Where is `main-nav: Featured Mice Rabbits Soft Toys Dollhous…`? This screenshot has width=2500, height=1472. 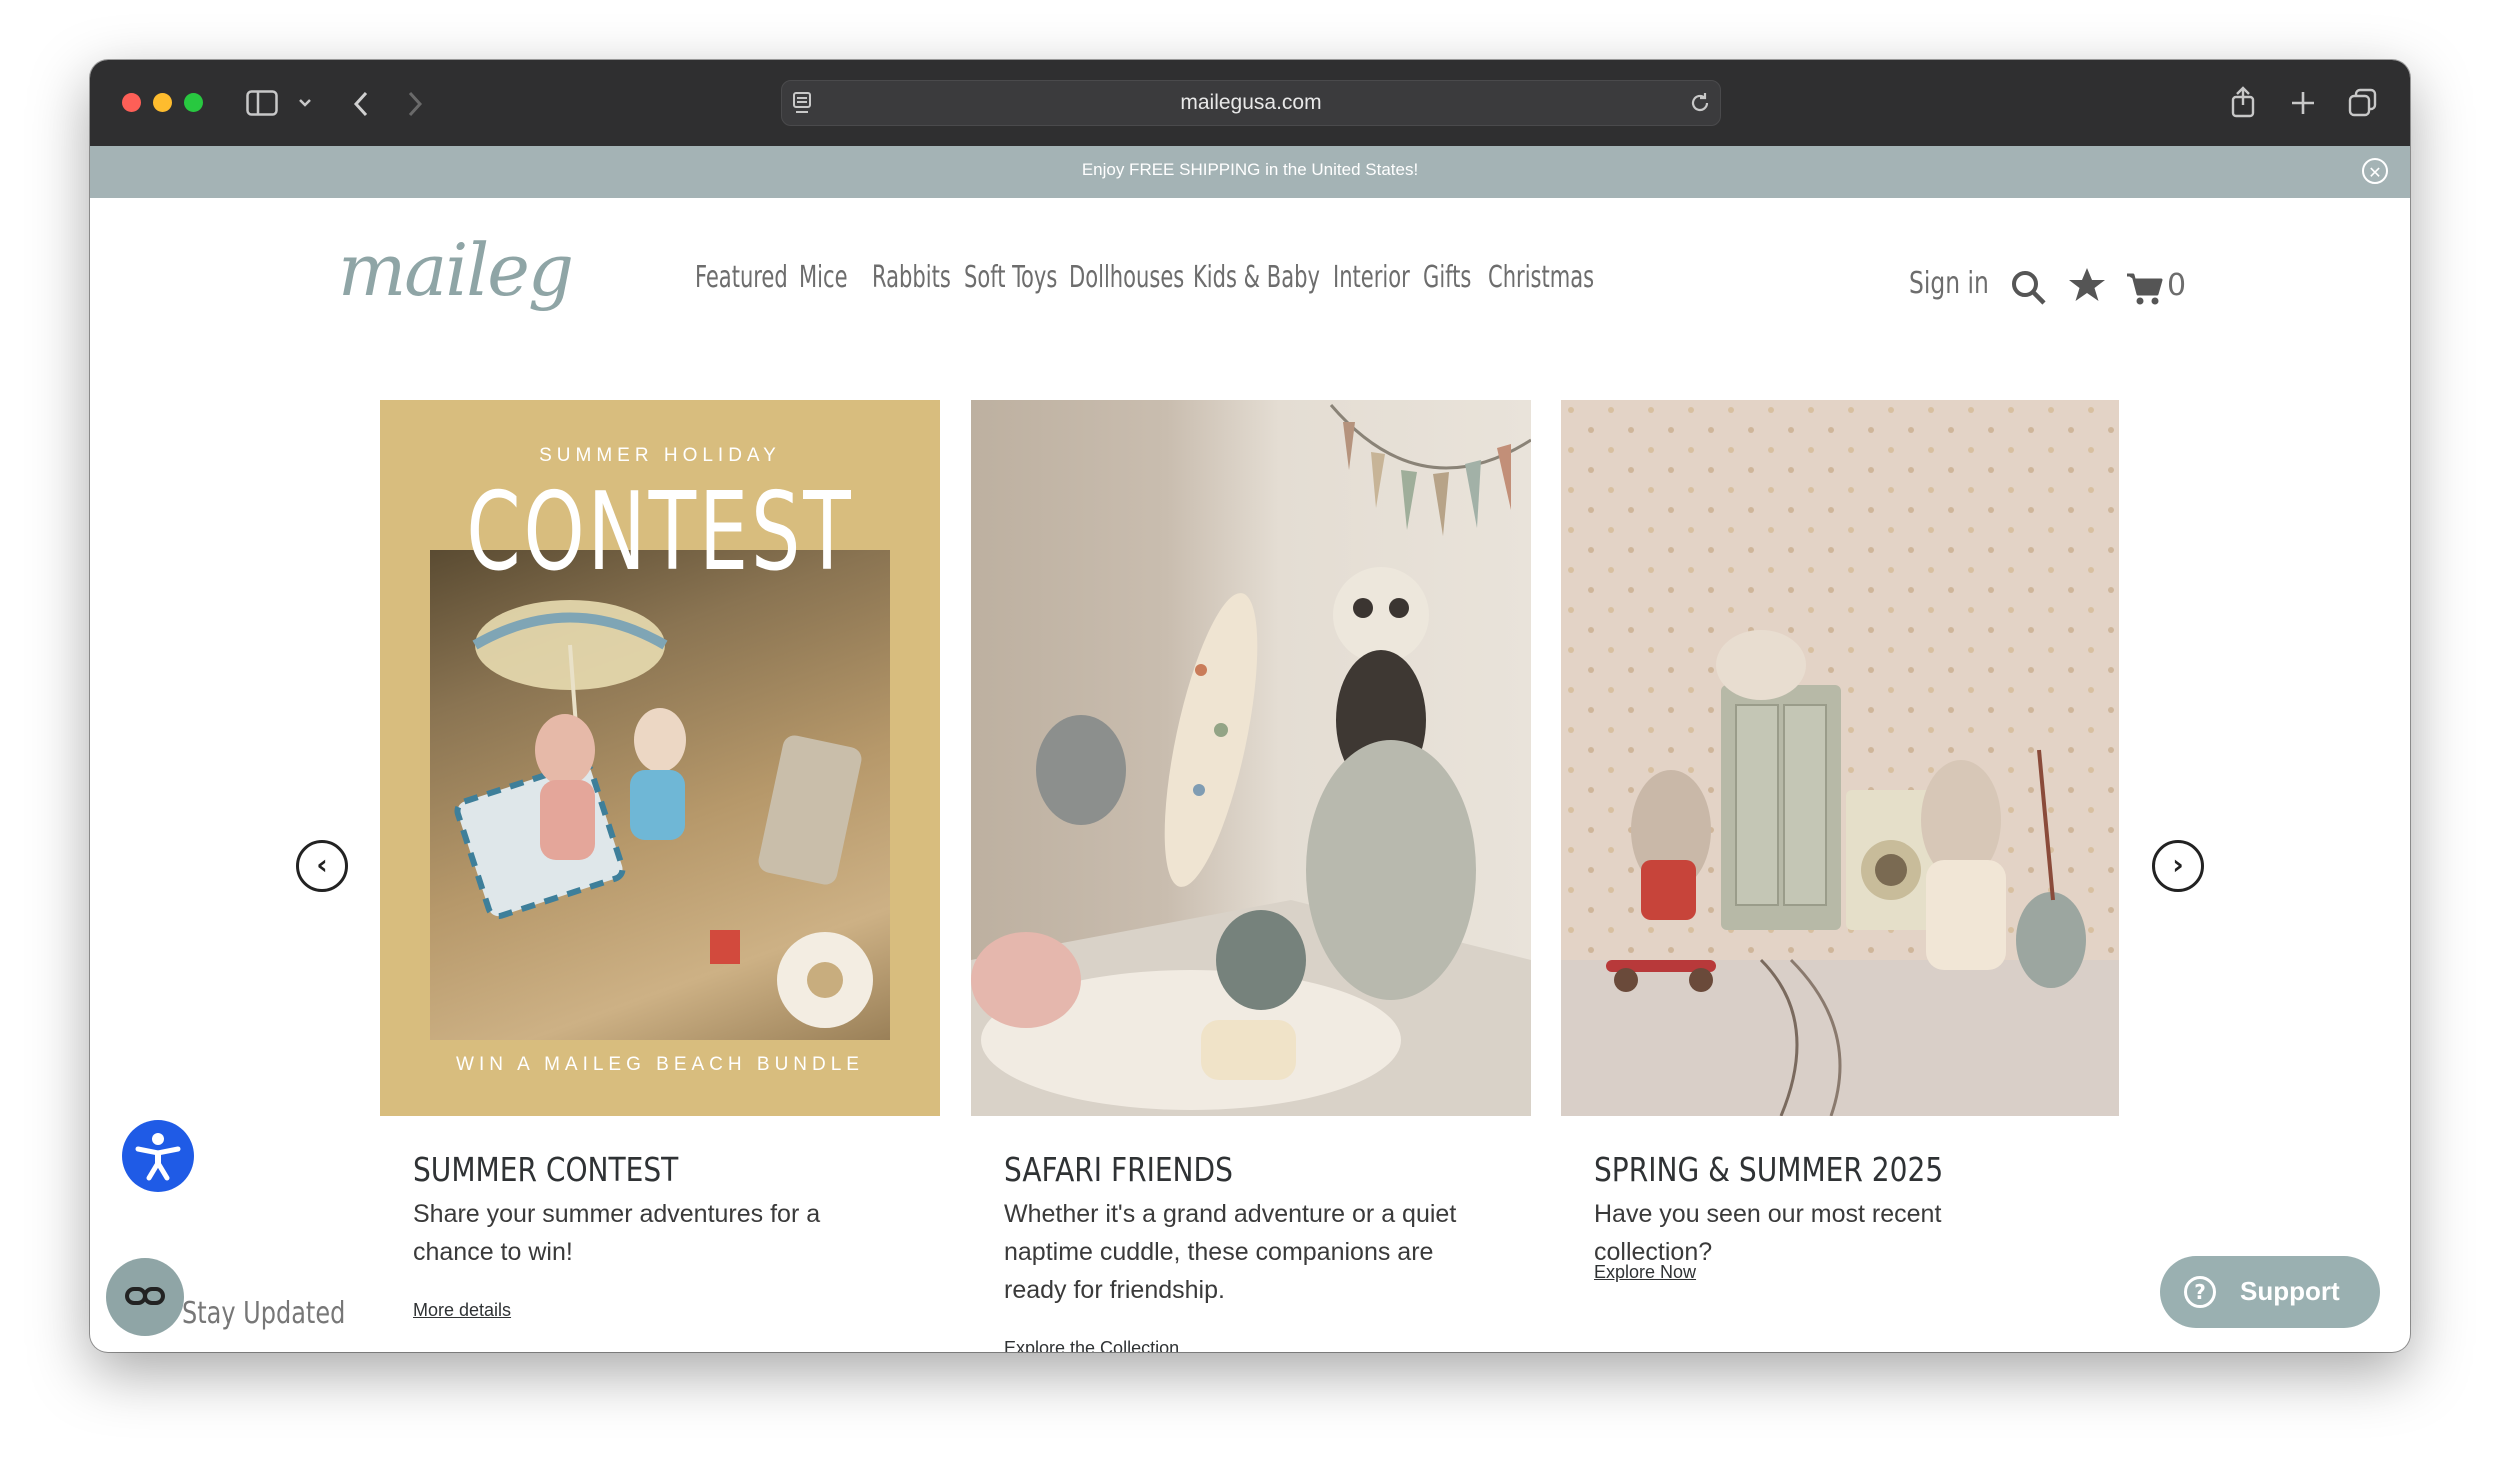 main-nav: Featured Mice Rabbits Soft Toys Dollhous… is located at coordinates (1172, 277).